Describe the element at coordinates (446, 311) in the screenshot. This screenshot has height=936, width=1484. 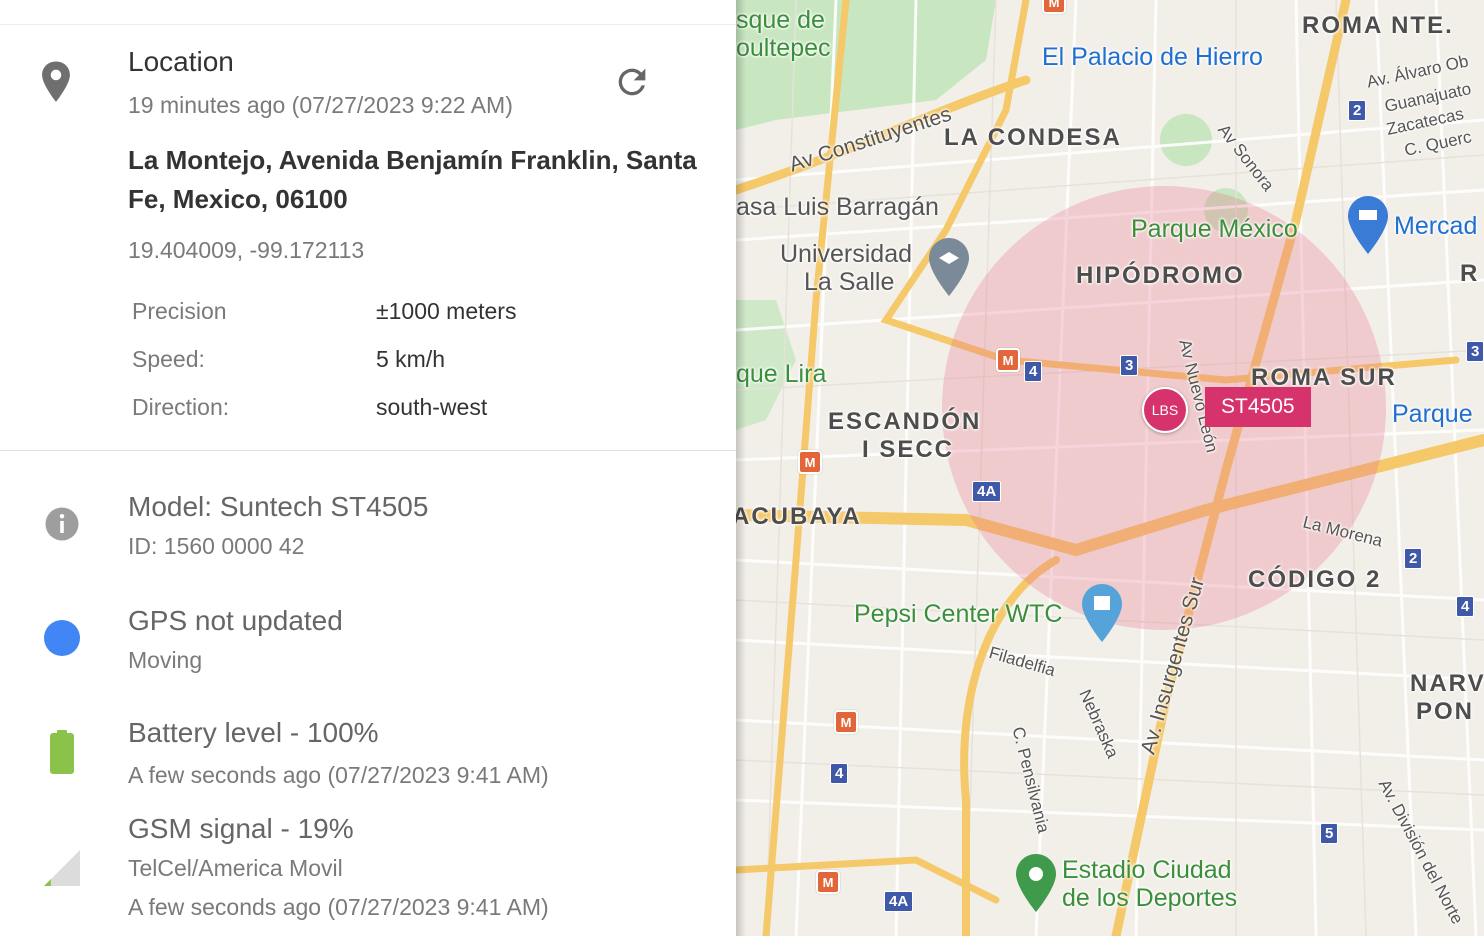
I see `precision-value: ±1000 meters` at that location.